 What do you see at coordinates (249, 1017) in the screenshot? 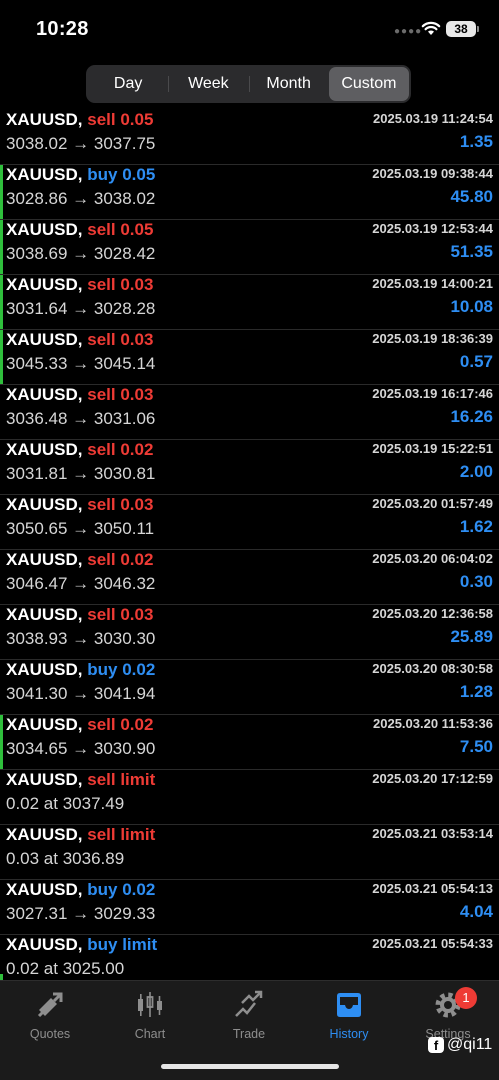
I see `tab-trade: Trade` at bounding box center [249, 1017].